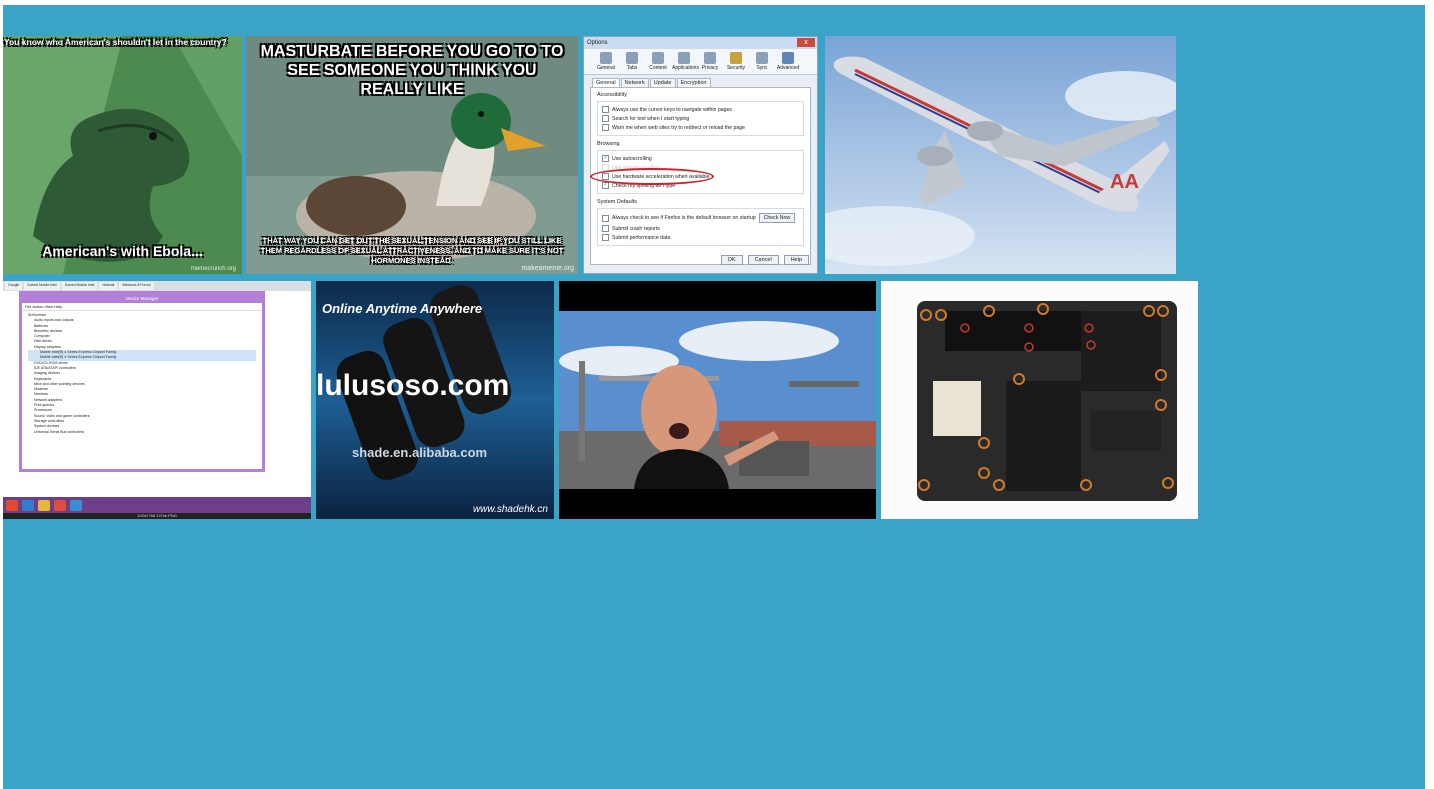 This screenshot has width=1434, height=789. I want to click on url-text: www.shadehk.cn, so click(510, 509).